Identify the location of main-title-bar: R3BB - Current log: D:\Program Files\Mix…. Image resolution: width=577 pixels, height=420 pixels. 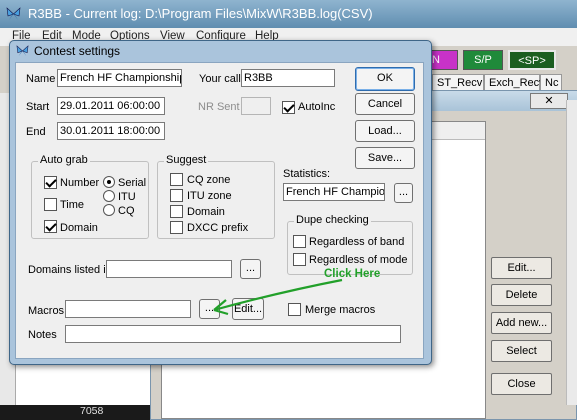
(288, 14).